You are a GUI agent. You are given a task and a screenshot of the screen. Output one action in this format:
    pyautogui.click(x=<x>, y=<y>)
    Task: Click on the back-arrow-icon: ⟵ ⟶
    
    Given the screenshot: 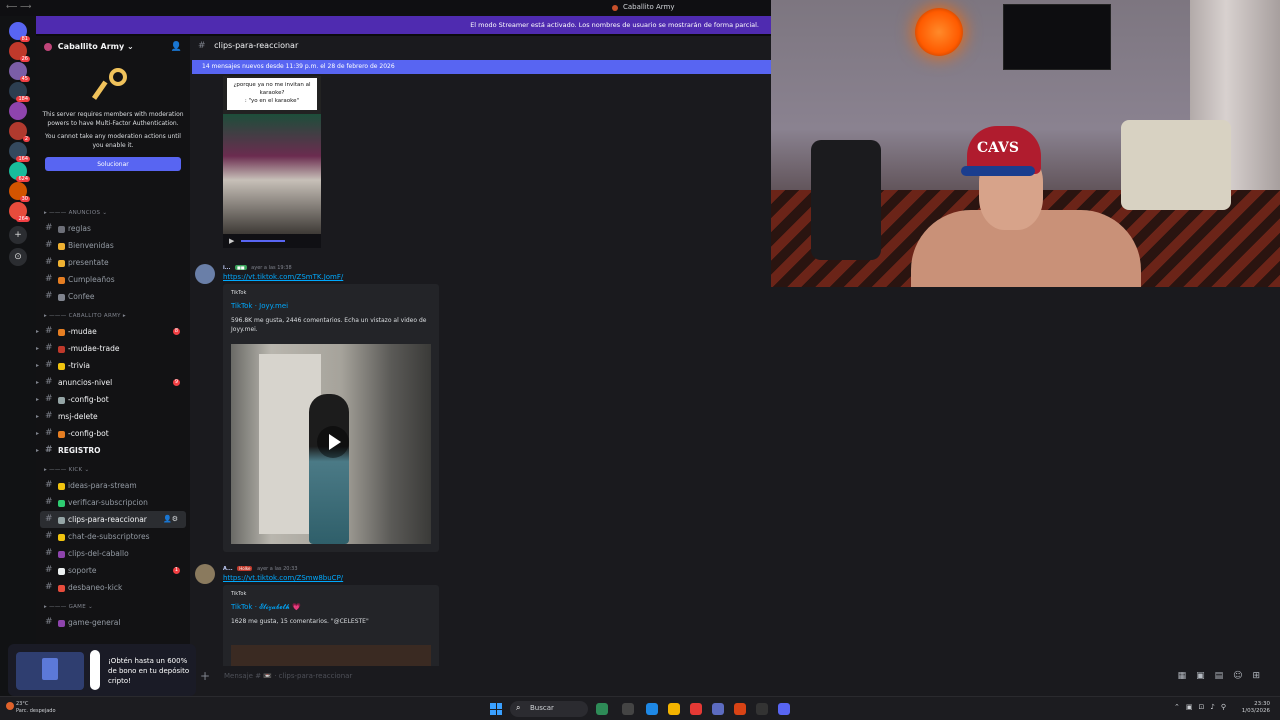 What is the action you would take?
    pyautogui.click(x=18, y=6)
    